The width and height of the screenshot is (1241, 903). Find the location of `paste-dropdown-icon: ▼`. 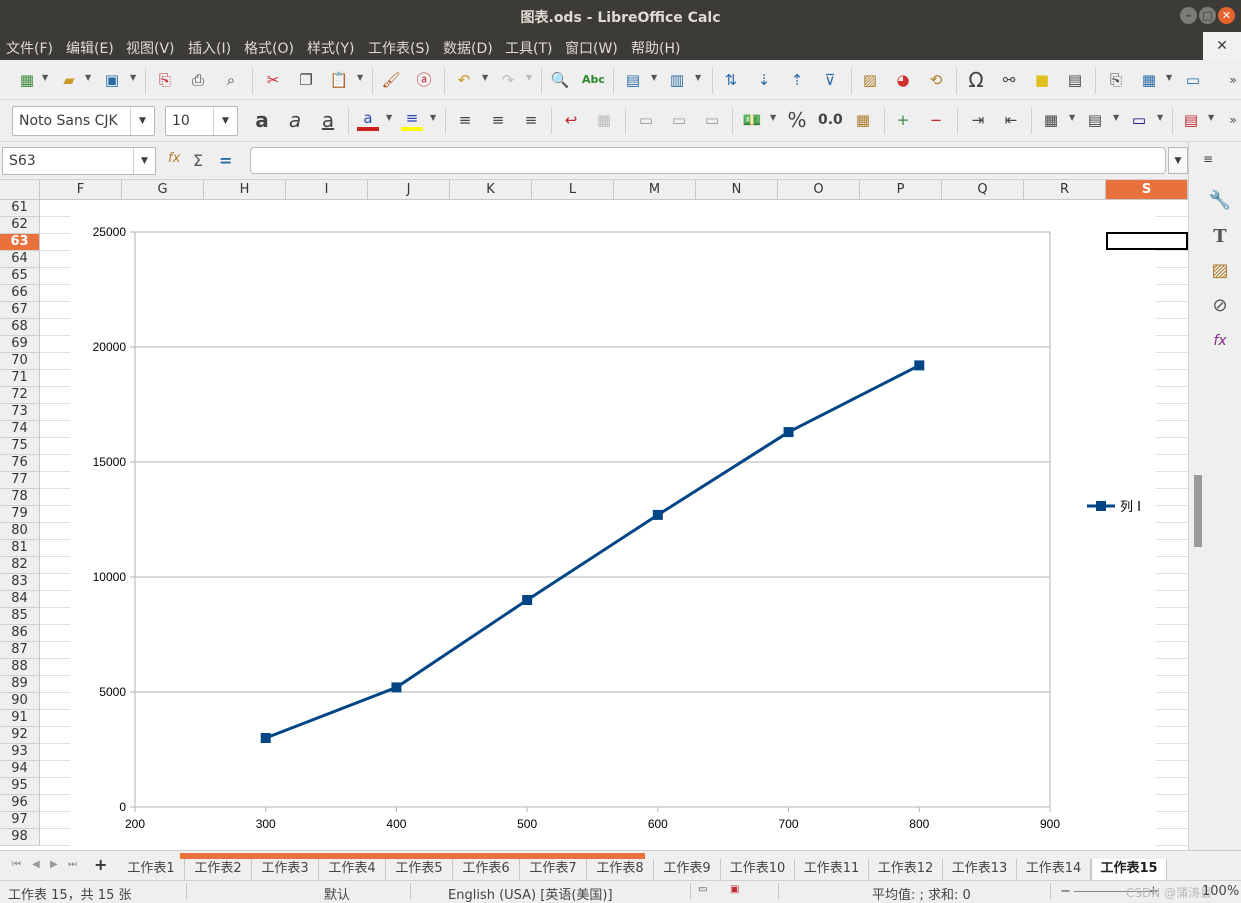

paste-dropdown-icon: ▼ is located at coordinates (360, 77).